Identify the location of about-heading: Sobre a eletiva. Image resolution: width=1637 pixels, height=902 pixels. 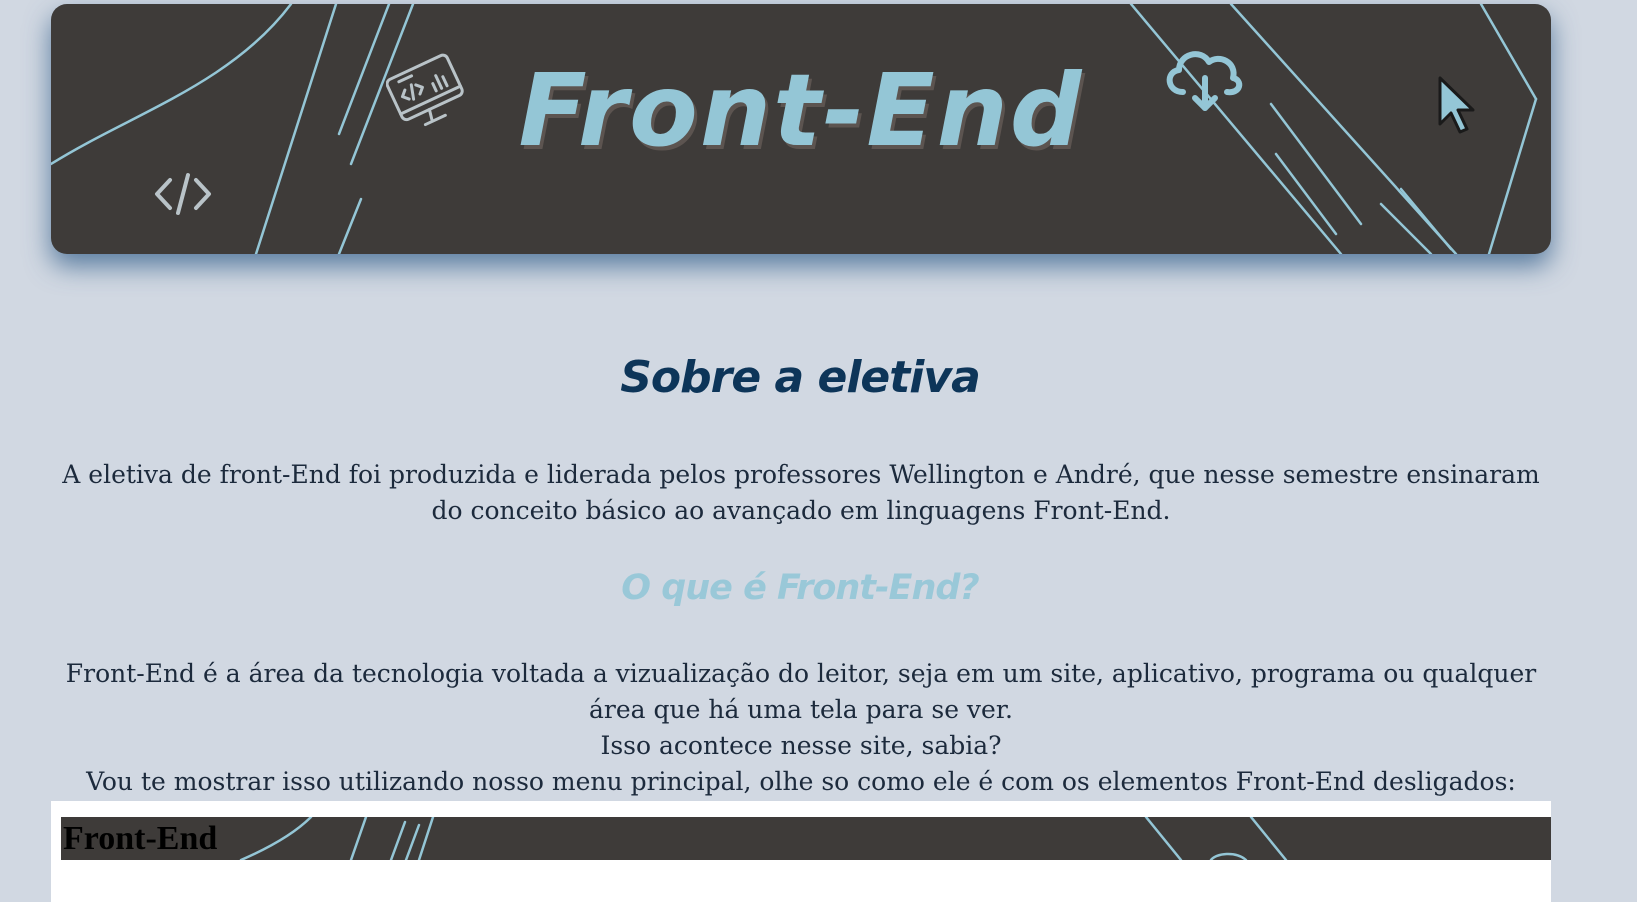
(800, 377).